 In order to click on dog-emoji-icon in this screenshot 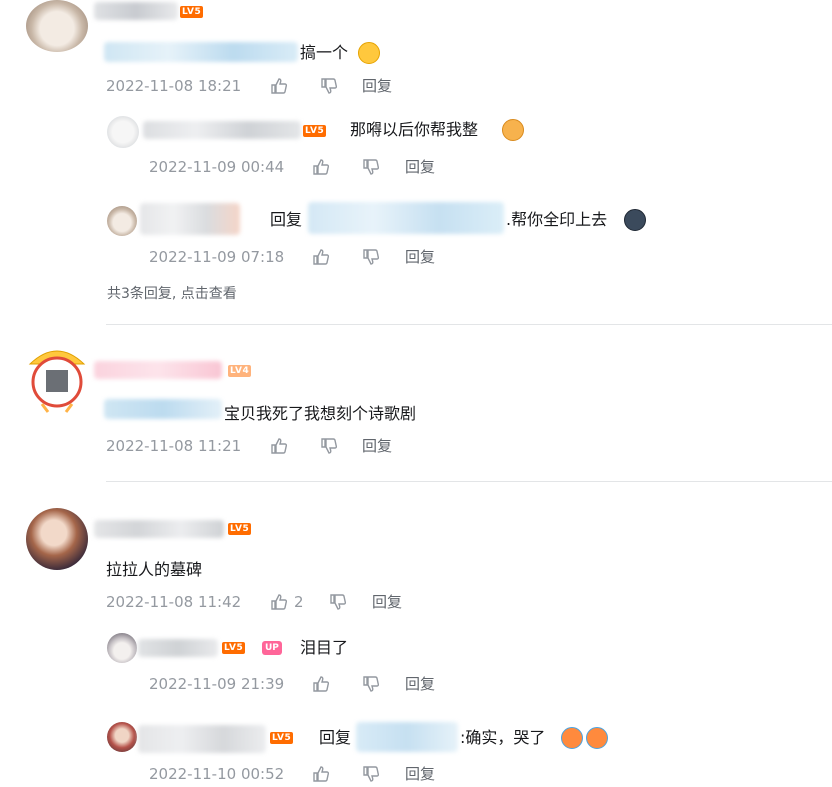, I will do `click(513, 130)`.